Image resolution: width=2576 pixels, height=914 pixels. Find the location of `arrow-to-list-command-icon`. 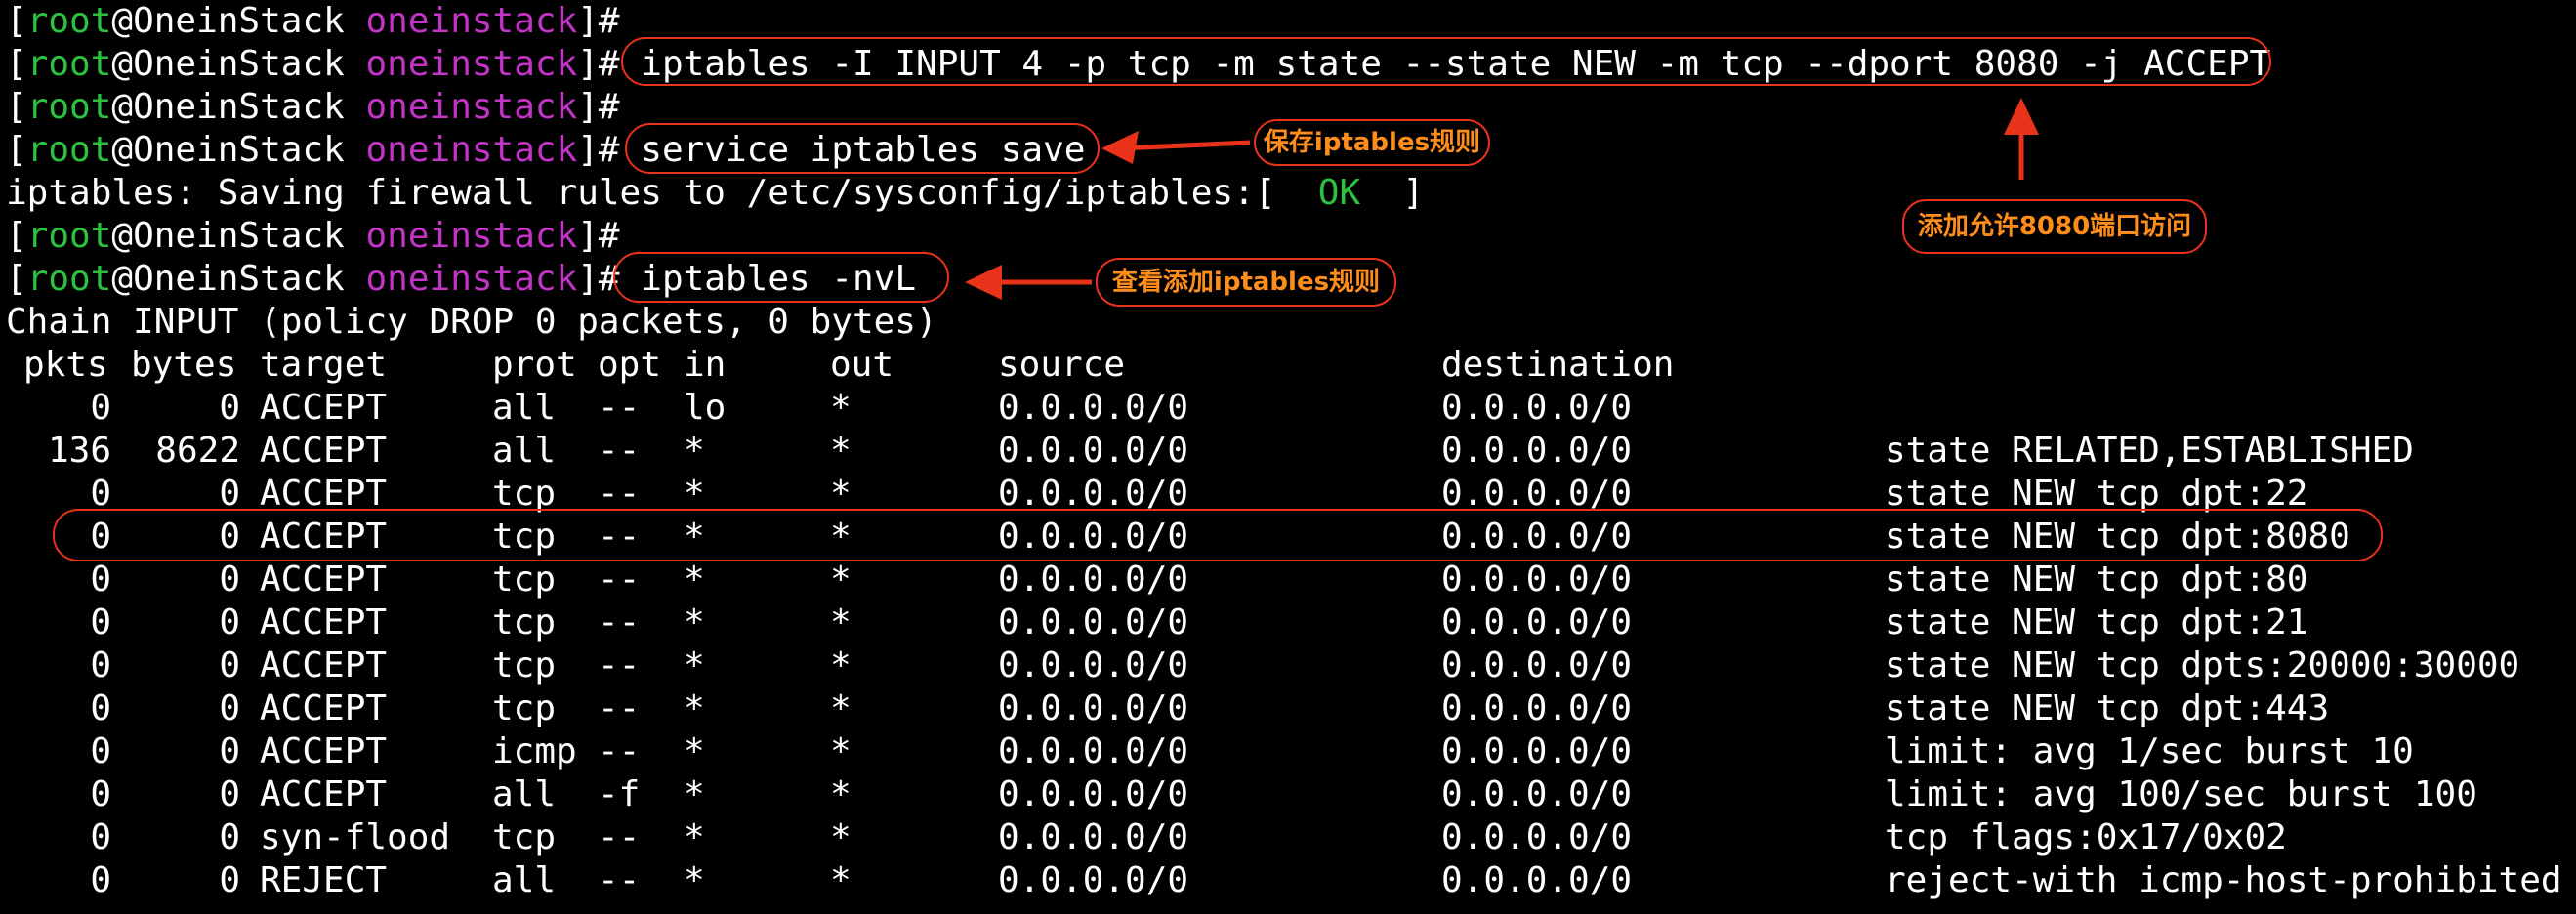

arrow-to-list-command-icon is located at coordinates (1028, 282).